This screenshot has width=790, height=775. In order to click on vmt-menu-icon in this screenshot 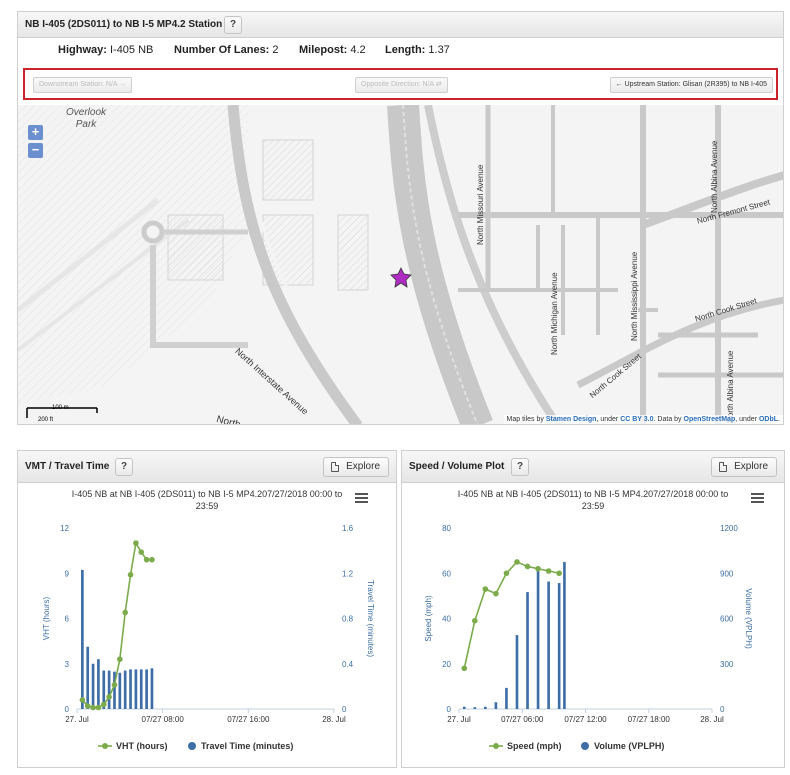, I will do `click(361, 498)`.